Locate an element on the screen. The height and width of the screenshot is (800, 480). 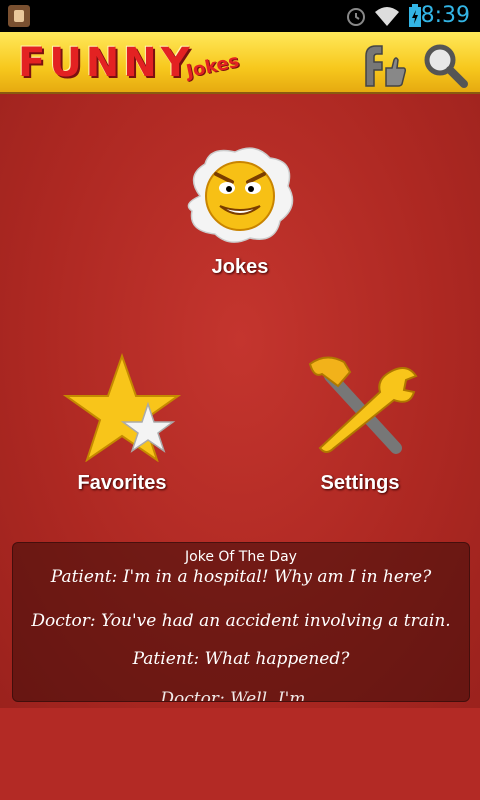
joke-of-the-day-title: Joke Of The Day is located at coordinates (241, 557).